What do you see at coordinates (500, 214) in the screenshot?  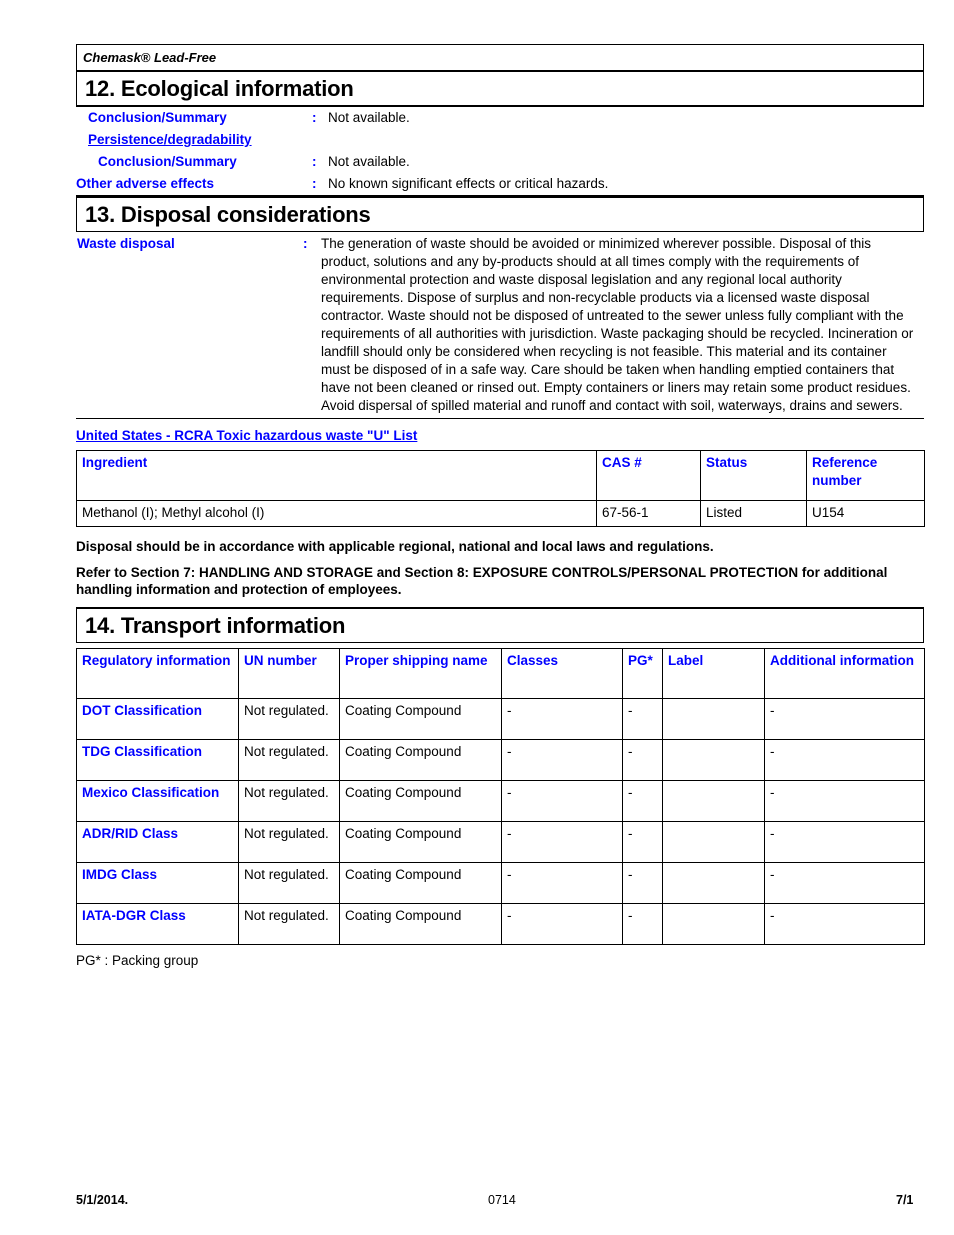 I see `section-13-header: 13. Disposal considerations` at bounding box center [500, 214].